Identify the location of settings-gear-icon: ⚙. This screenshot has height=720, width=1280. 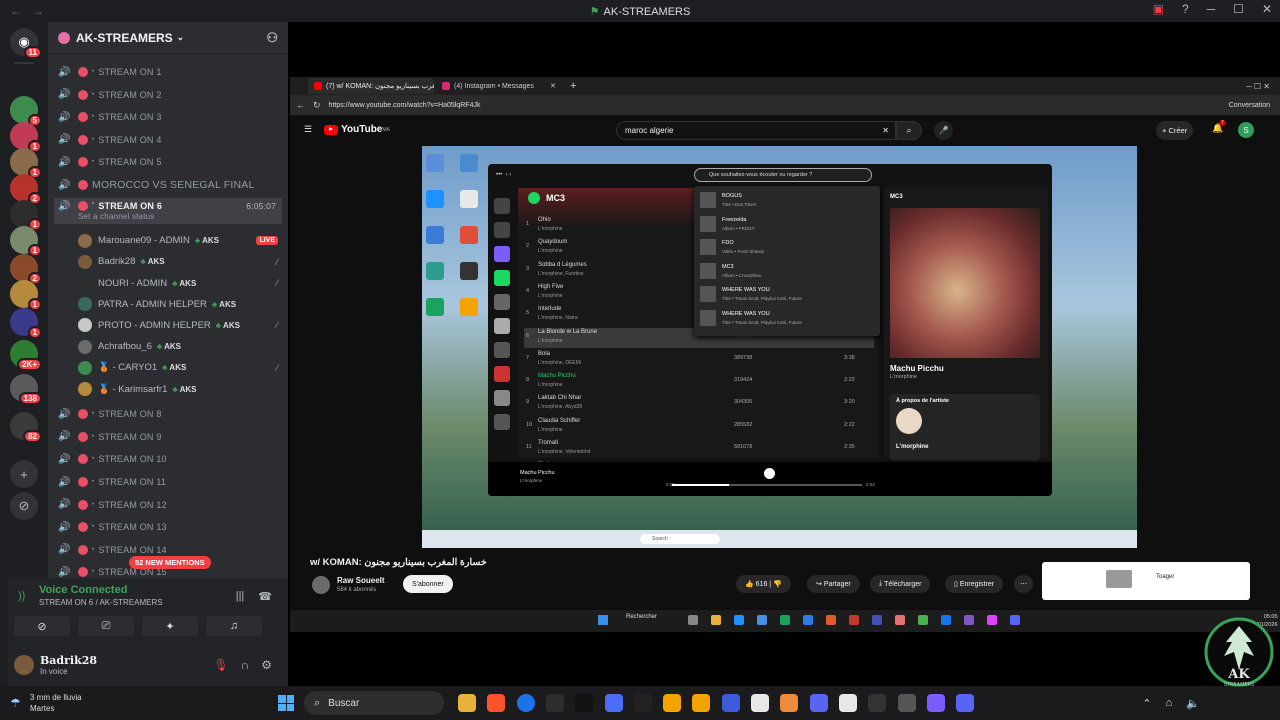
(266, 665).